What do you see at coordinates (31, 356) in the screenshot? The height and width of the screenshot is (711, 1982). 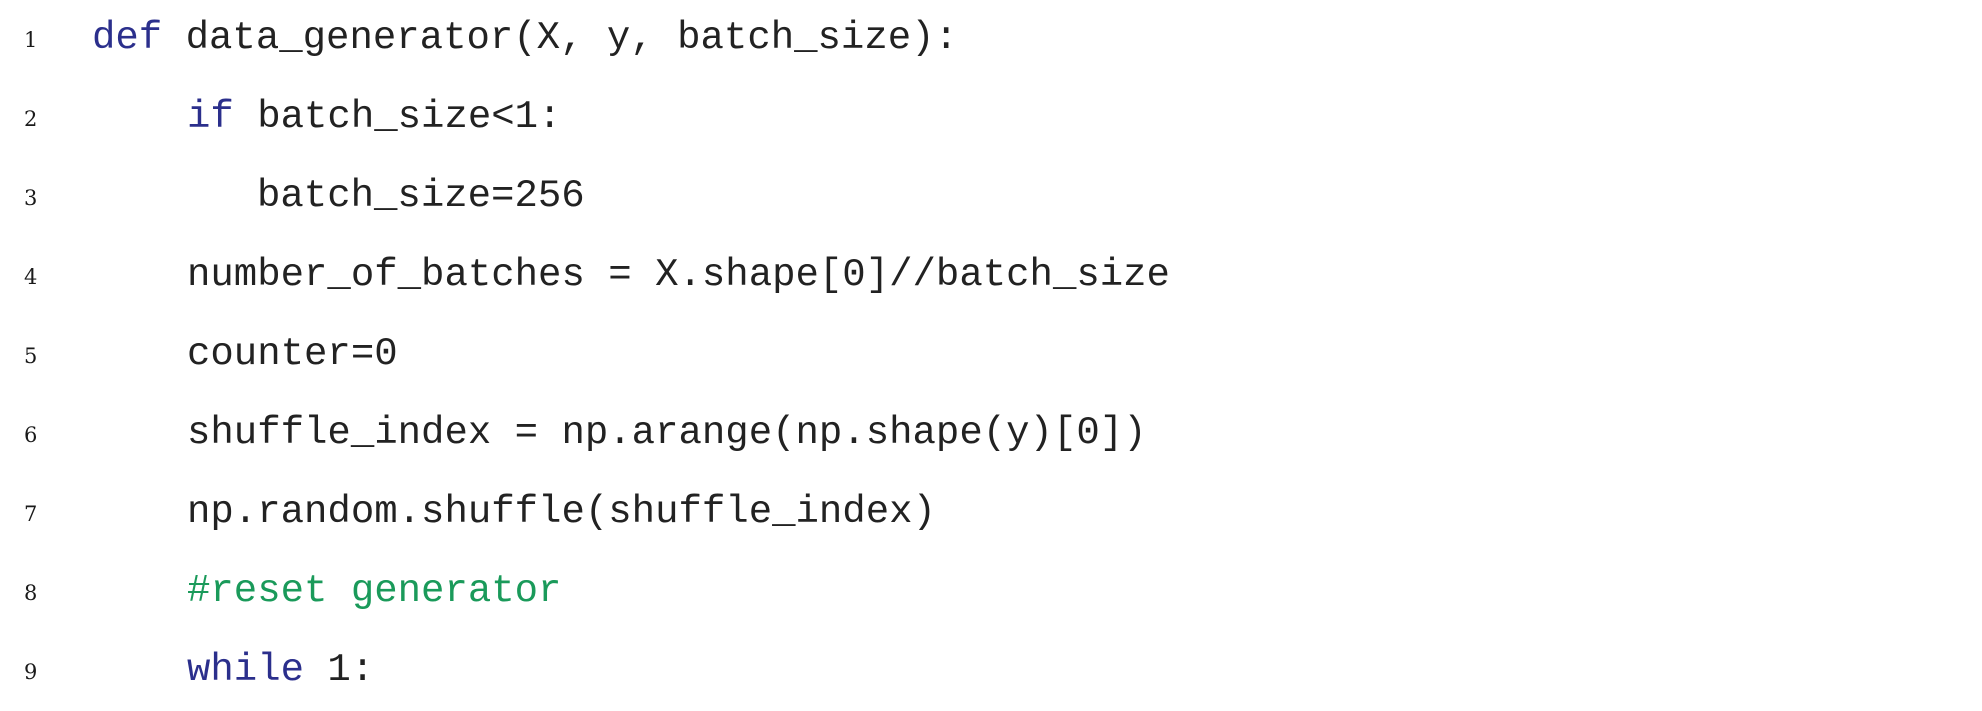 I see `line-number: 5` at bounding box center [31, 356].